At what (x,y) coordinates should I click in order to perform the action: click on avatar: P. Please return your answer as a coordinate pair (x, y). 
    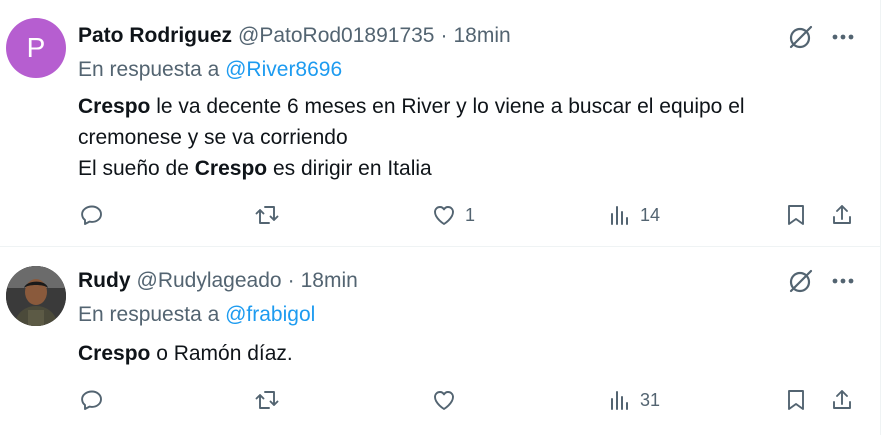
    Looking at the image, I should click on (36, 48).